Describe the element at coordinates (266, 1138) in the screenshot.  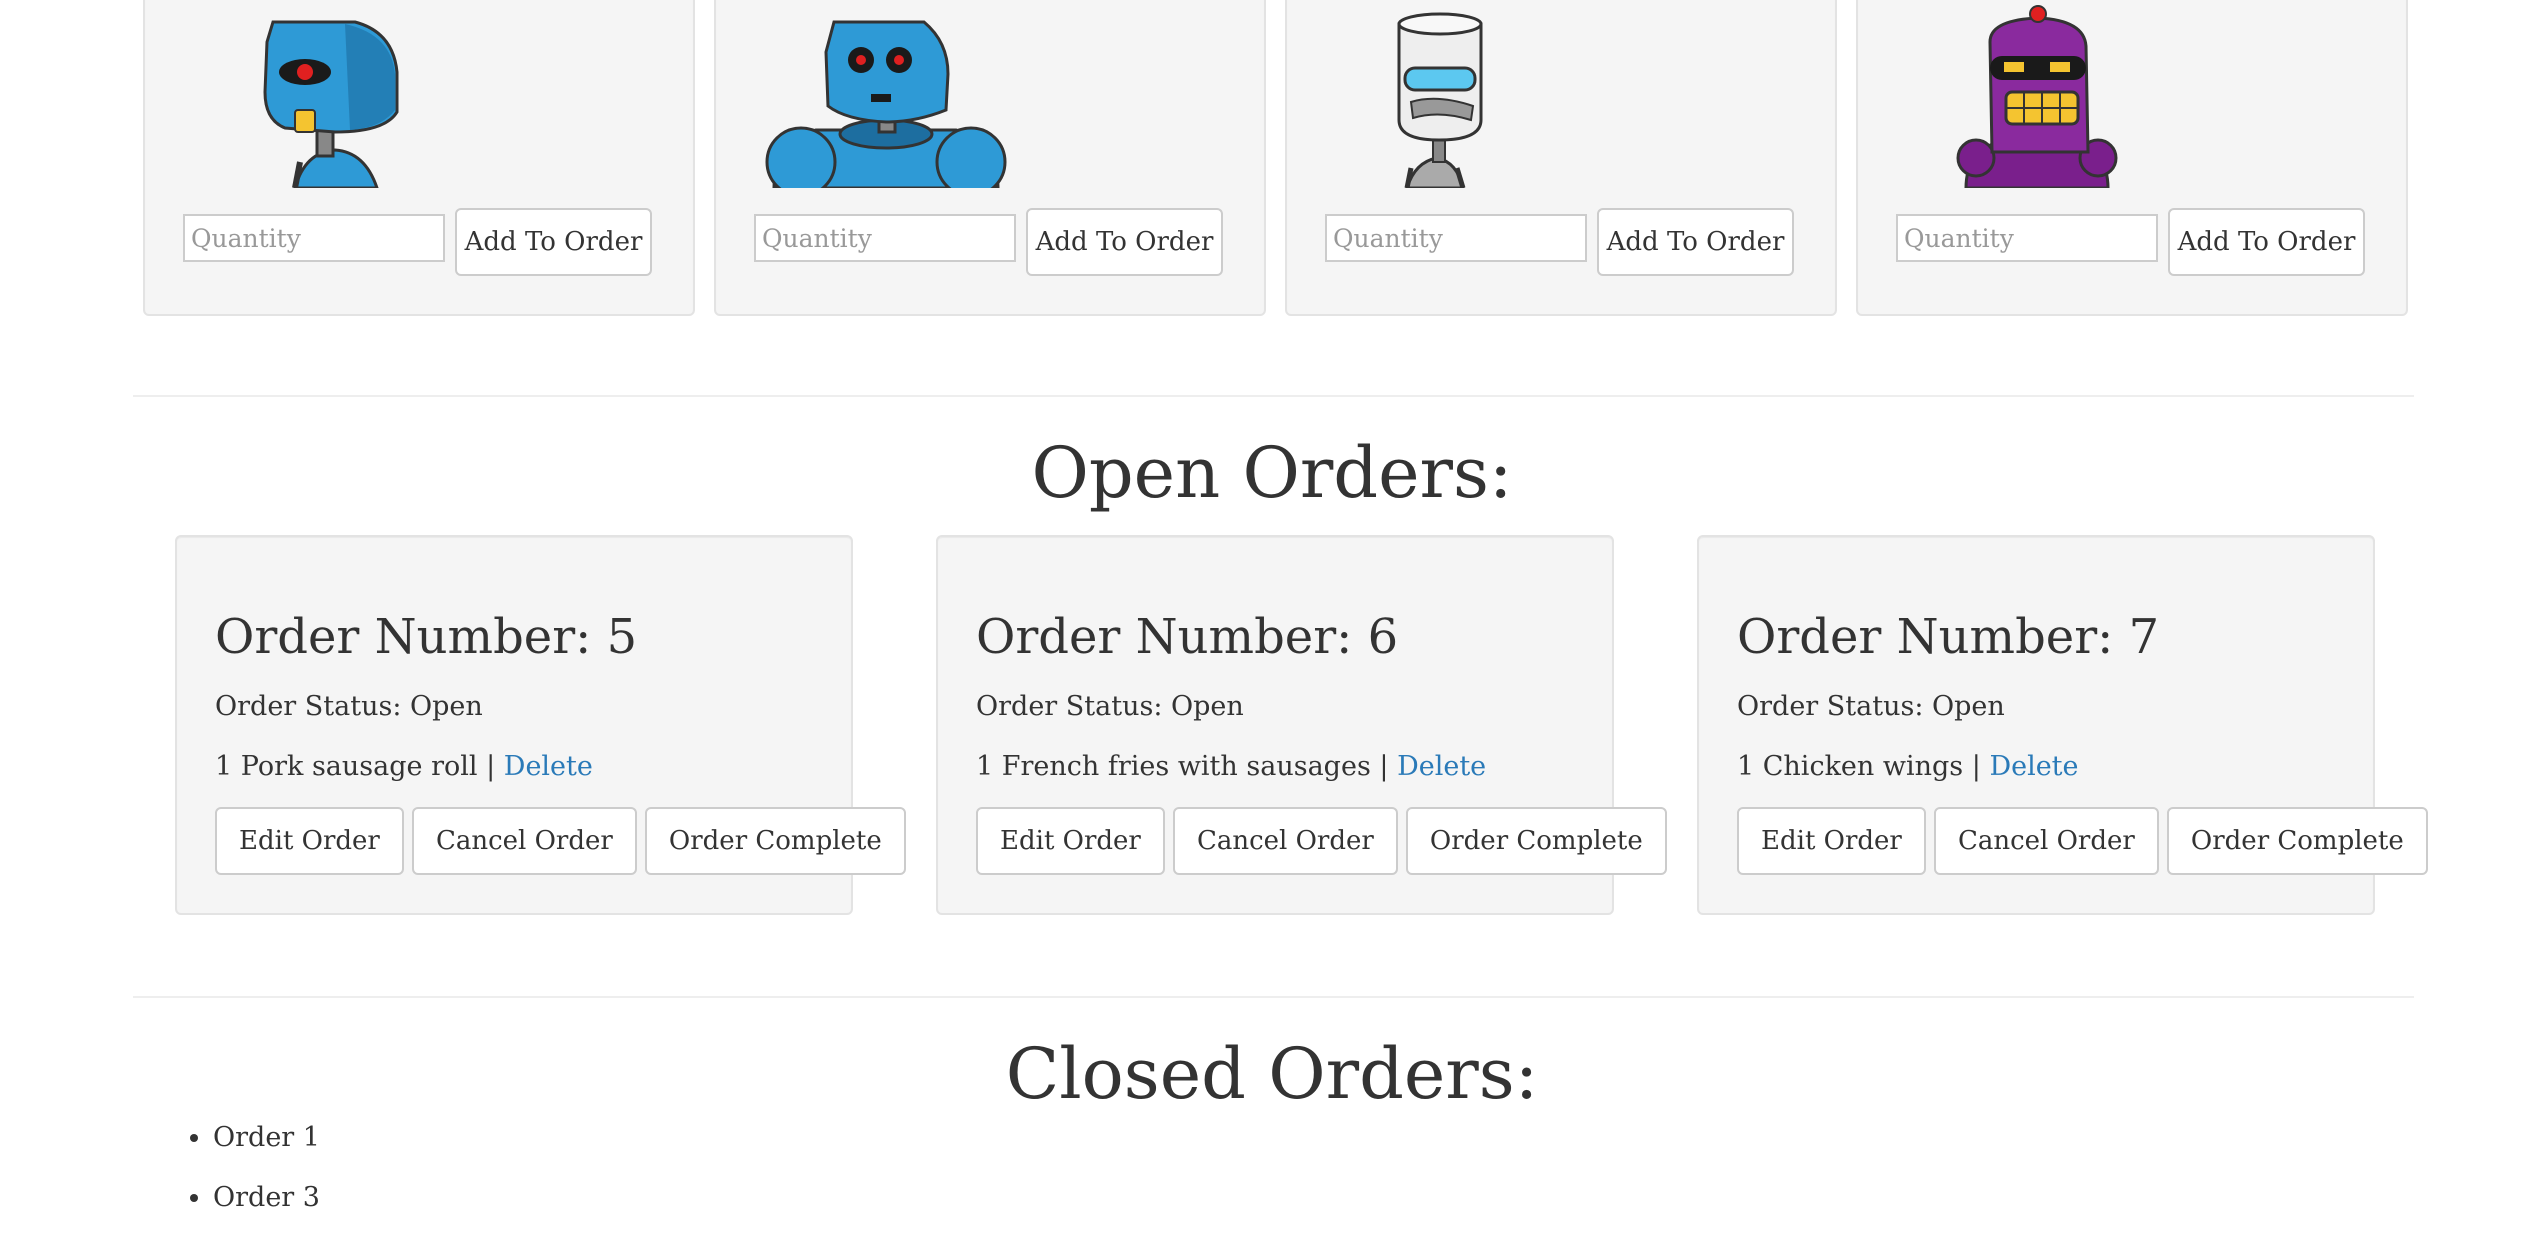
I see `closed-order-item: Order 1` at that location.